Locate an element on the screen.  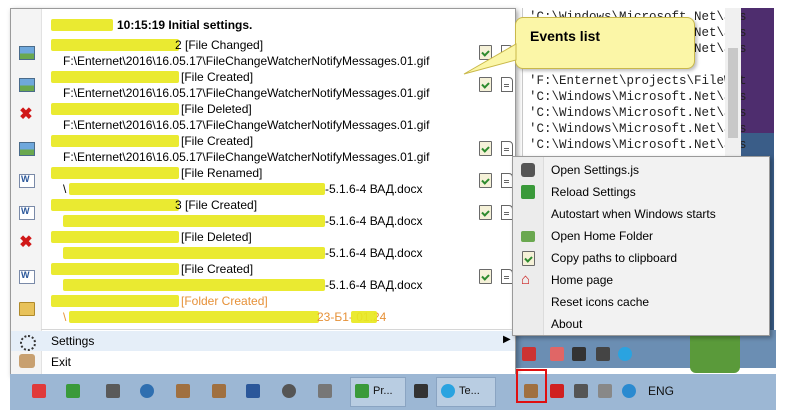
lock-icon is located at coordinates (289, 391).